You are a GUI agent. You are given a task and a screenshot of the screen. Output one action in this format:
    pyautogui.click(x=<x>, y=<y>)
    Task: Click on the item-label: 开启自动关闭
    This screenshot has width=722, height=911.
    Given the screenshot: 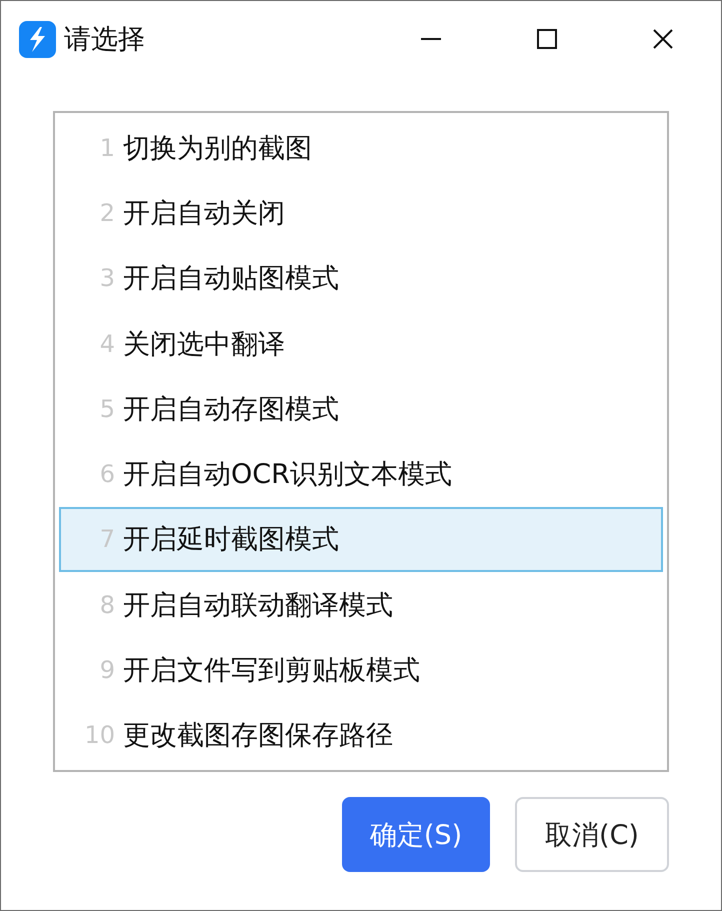 What is the action you would take?
    pyautogui.click(x=204, y=213)
    